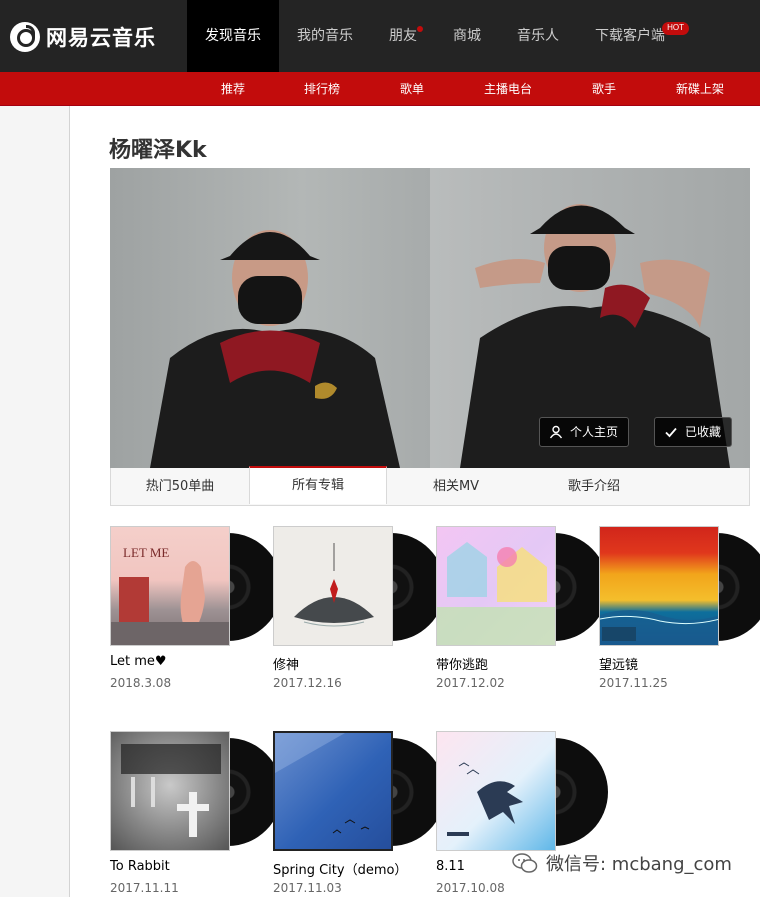 This screenshot has width=760, height=897. I want to click on album-date: 2017.12.16, so click(307, 683).